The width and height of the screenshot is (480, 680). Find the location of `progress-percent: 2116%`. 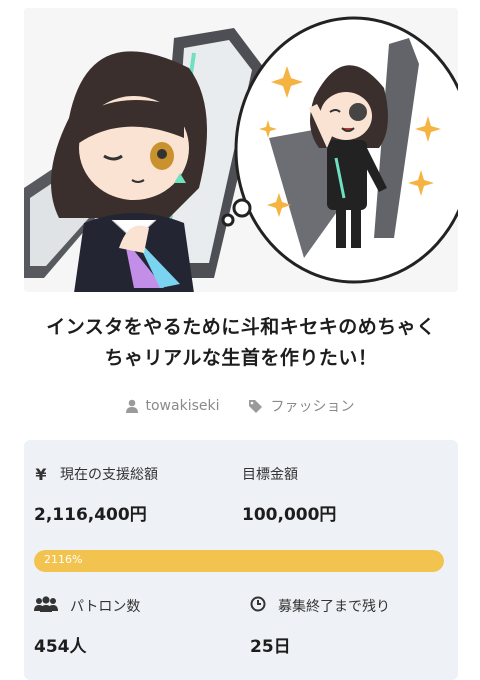

progress-percent: 2116% is located at coordinates (63, 559).